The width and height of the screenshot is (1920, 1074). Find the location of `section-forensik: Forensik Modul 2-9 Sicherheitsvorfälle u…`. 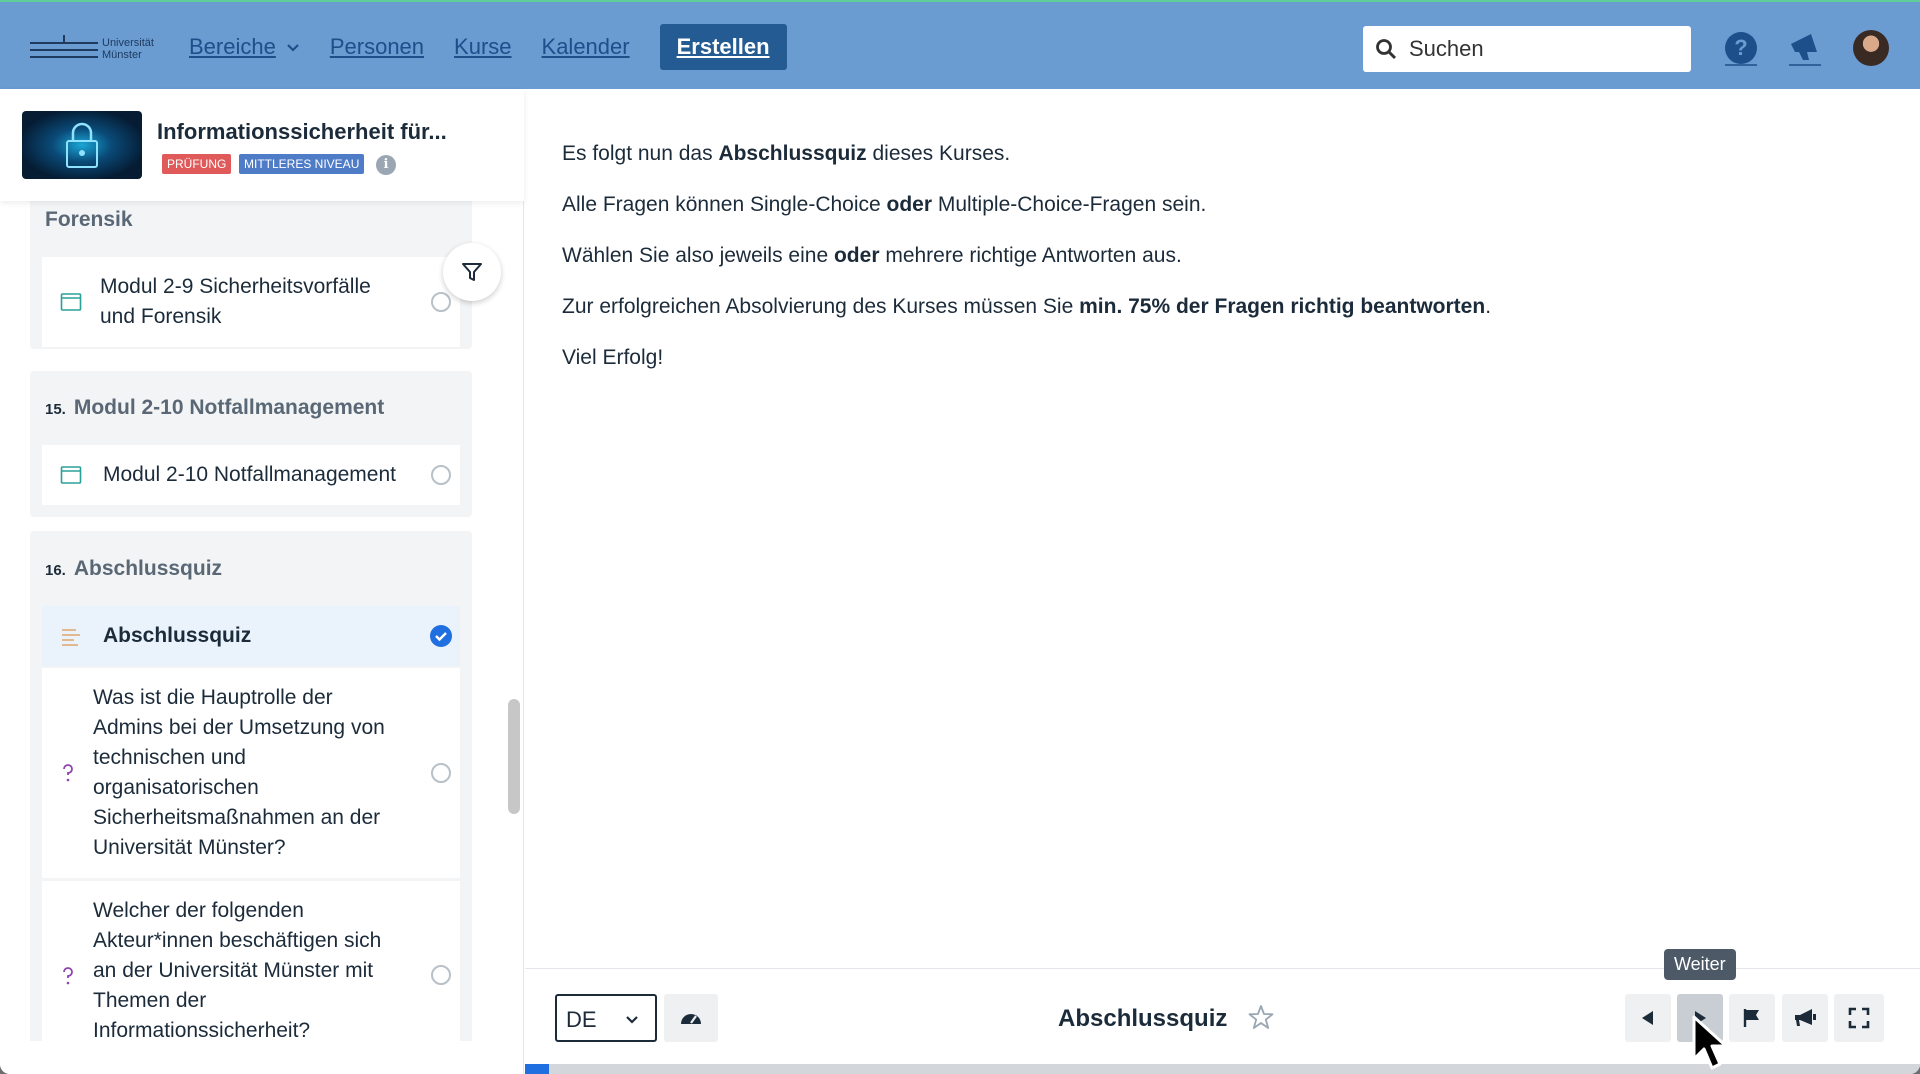

section-forensik: Forensik Modul 2-9 Sicherheitsvorfälle u… is located at coordinates (251, 275).